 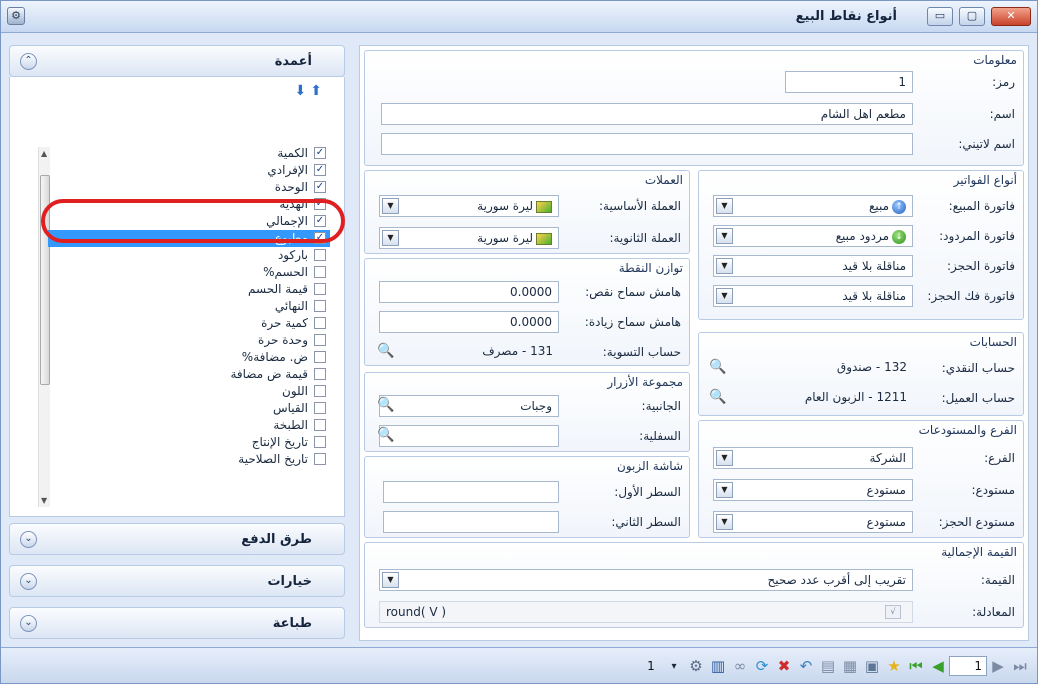 What do you see at coordinates (318, 91) in the screenshot?
I see `arrow-up-icon: ⬆` at bounding box center [318, 91].